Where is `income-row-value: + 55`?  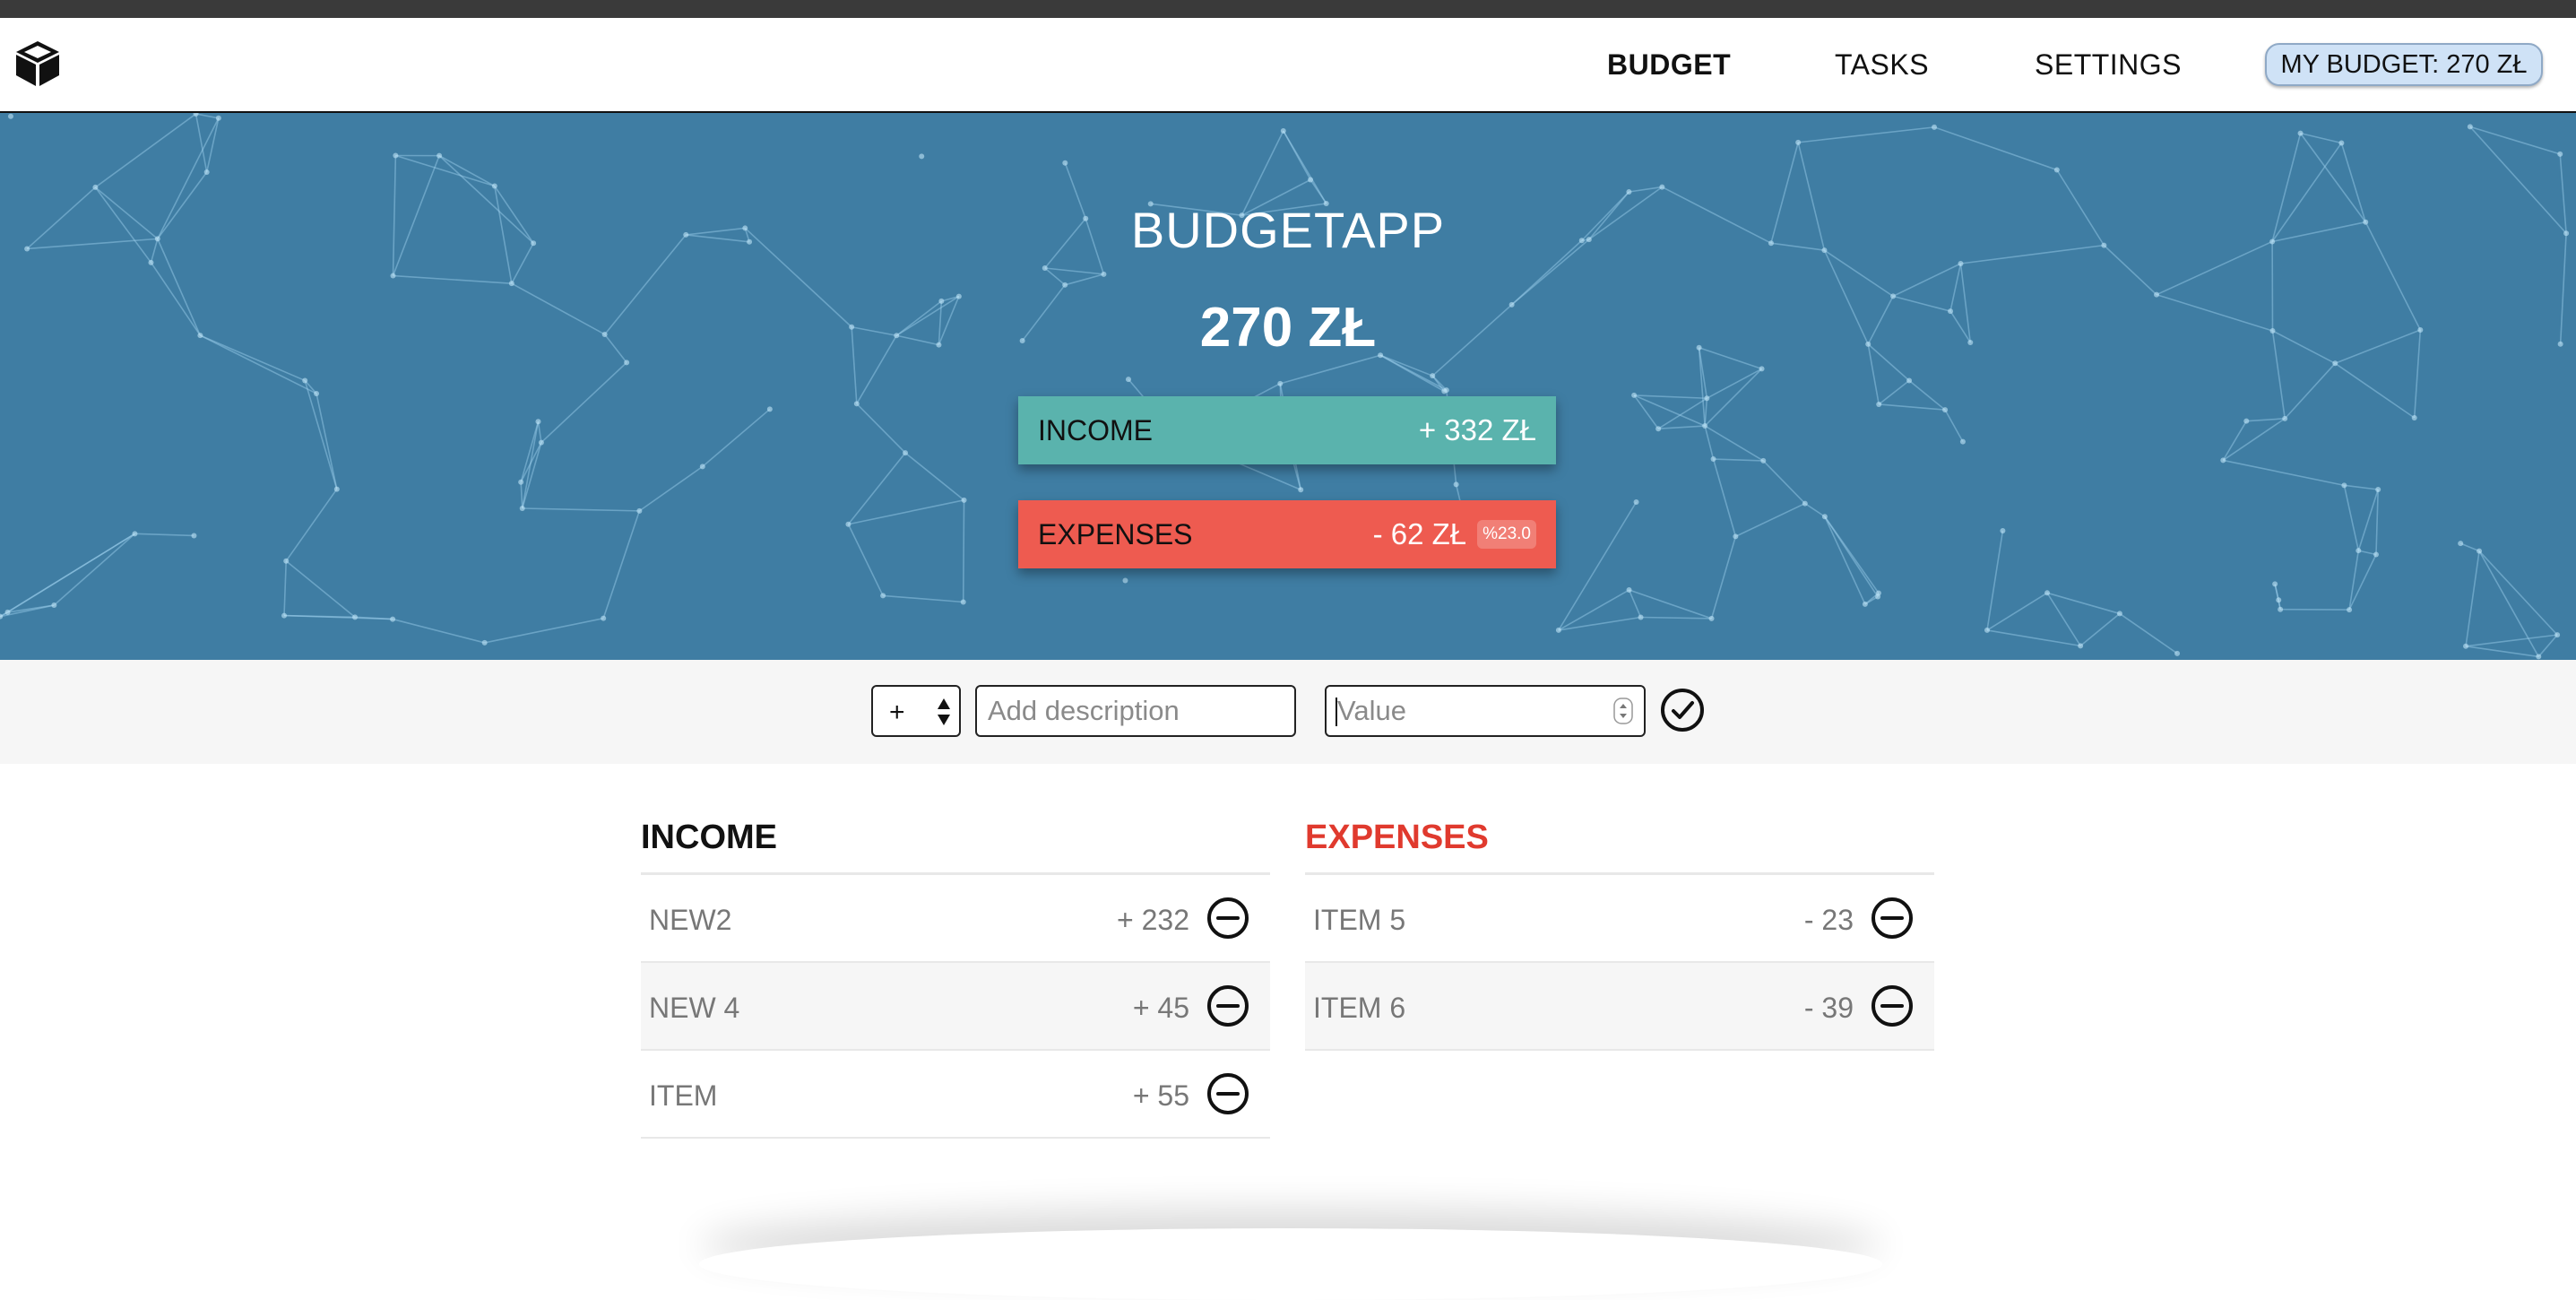 income-row-value: + 55 is located at coordinates (1161, 1096).